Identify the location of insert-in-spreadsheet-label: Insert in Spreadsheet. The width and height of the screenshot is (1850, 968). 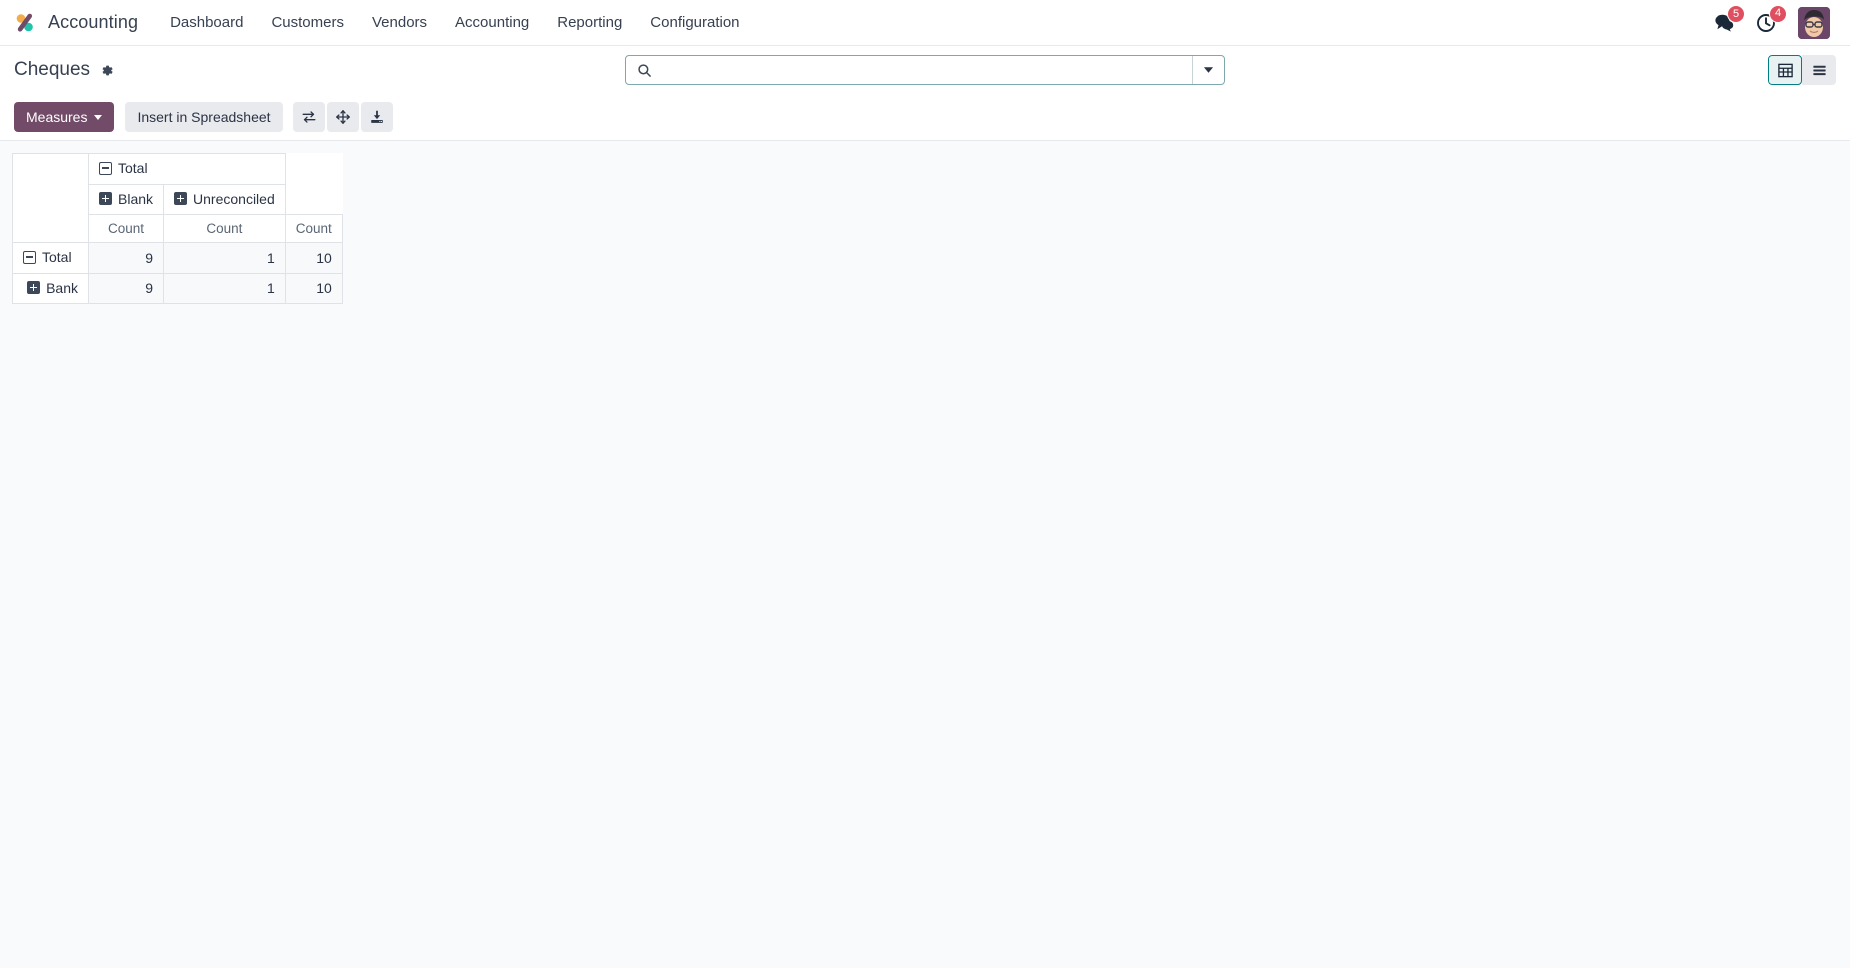
(204, 117).